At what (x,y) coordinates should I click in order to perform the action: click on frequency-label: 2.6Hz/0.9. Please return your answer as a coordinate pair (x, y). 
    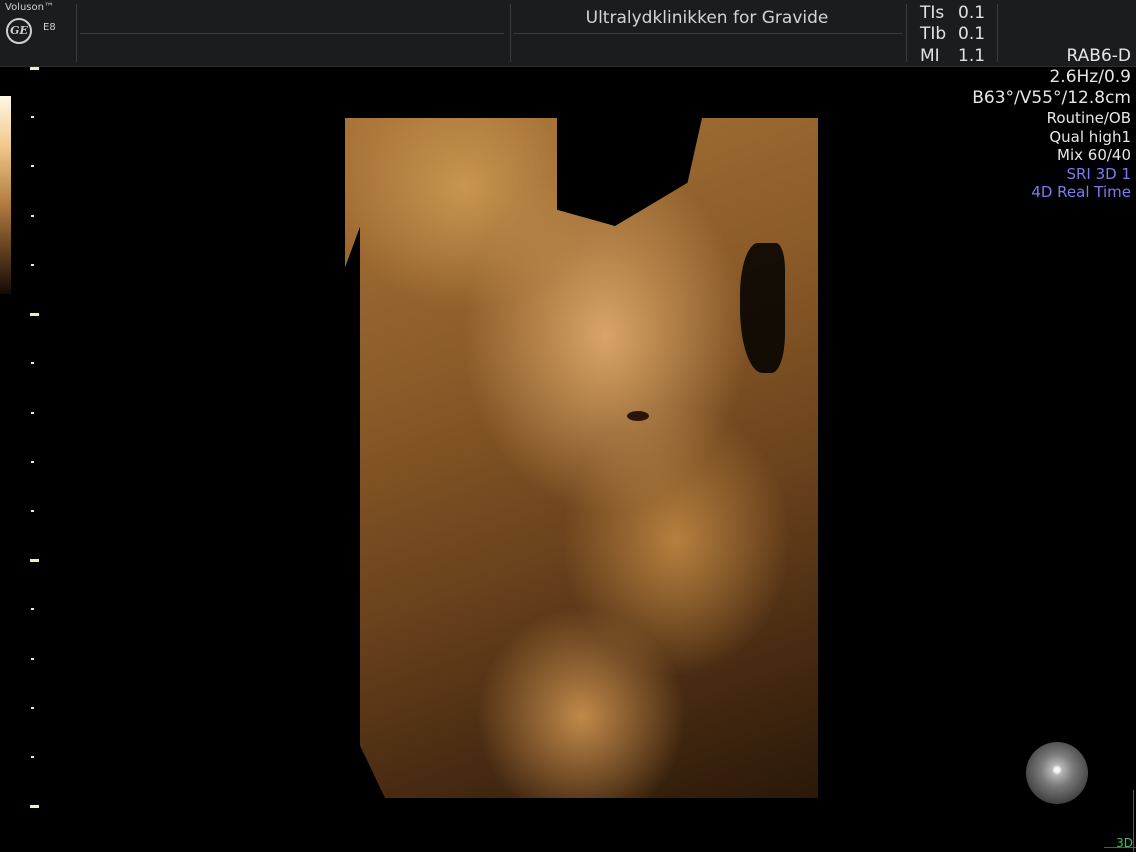
    Looking at the image, I should click on (1090, 77).